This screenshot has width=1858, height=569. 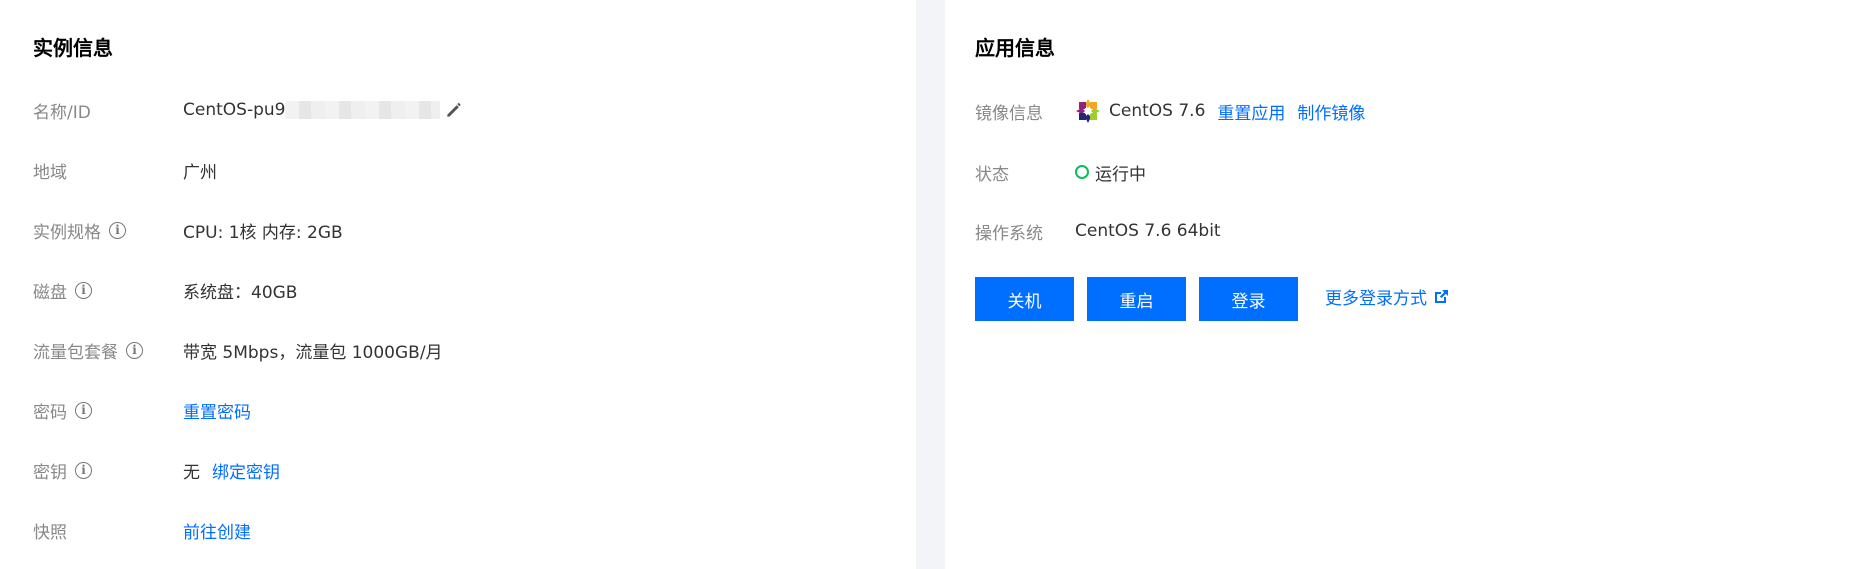 I want to click on shutdown-button: 关机, so click(x=1024, y=299).